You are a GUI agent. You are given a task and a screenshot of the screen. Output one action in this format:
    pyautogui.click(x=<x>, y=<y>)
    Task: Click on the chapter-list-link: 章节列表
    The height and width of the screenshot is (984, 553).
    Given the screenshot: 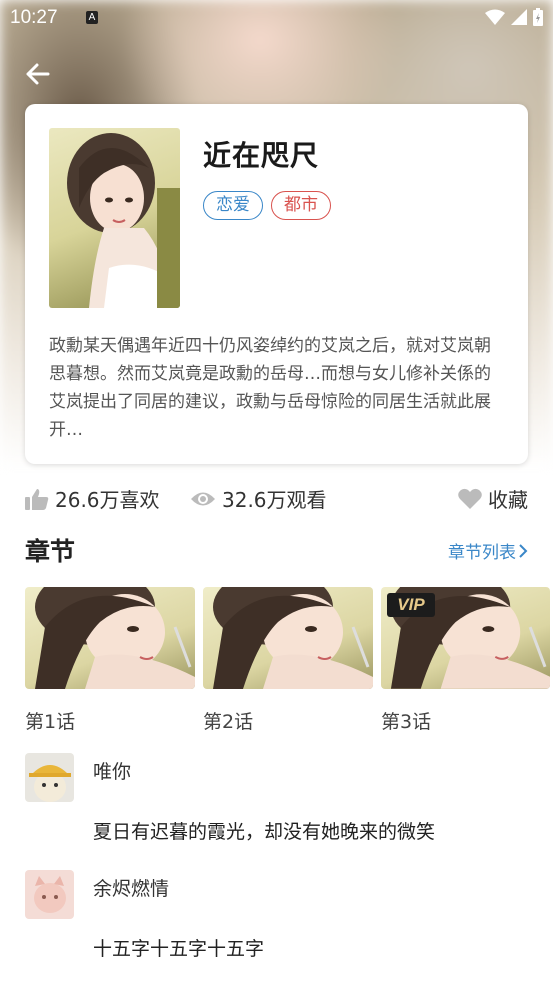 What is the action you would take?
    pyautogui.click(x=488, y=550)
    